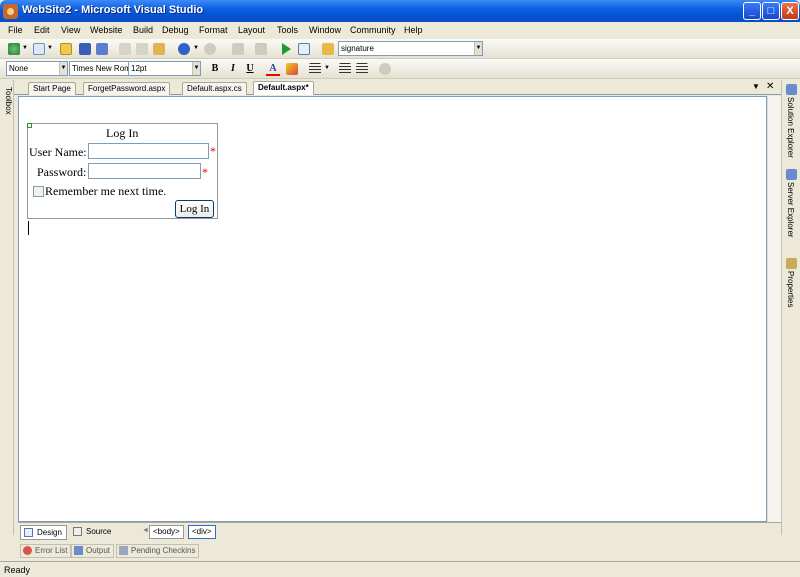 The image size is (800, 577). I want to click on properties-tab: Properties, so click(790, 289).